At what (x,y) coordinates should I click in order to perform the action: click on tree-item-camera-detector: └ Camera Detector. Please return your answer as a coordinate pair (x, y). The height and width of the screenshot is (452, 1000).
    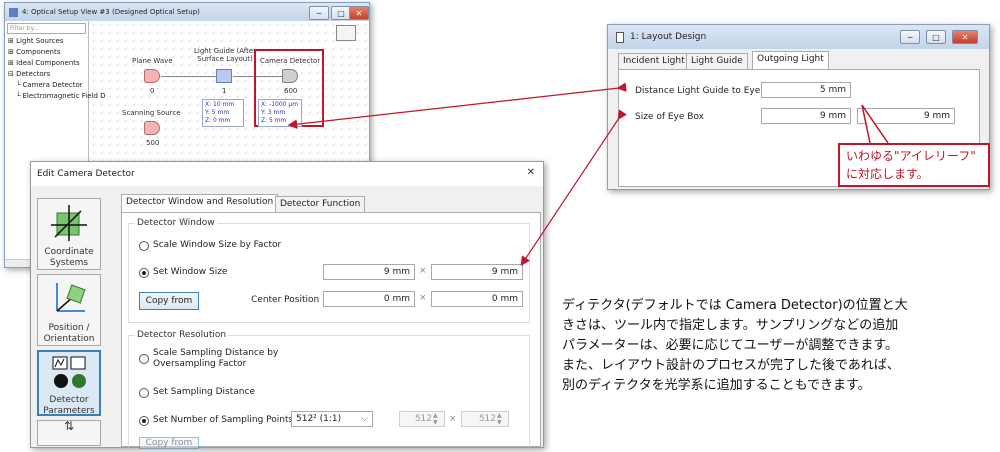
    Looking at the image, I should click on (48, 85).